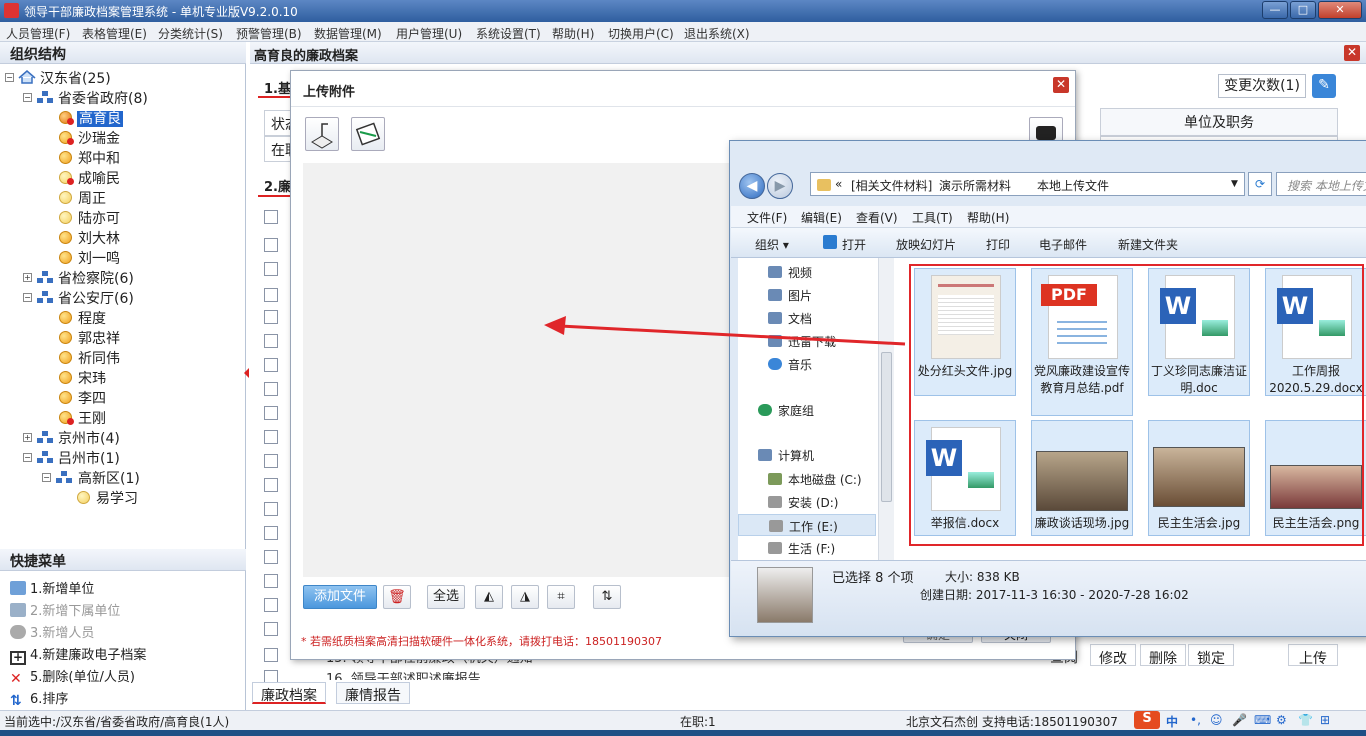 The height and width of the screenshot is (736, 1366). What do you see at coordinates (39, 698) in the screenshot?
I see `quick-sort: ⇅ 6.排序` at bounding box center [39, 698].